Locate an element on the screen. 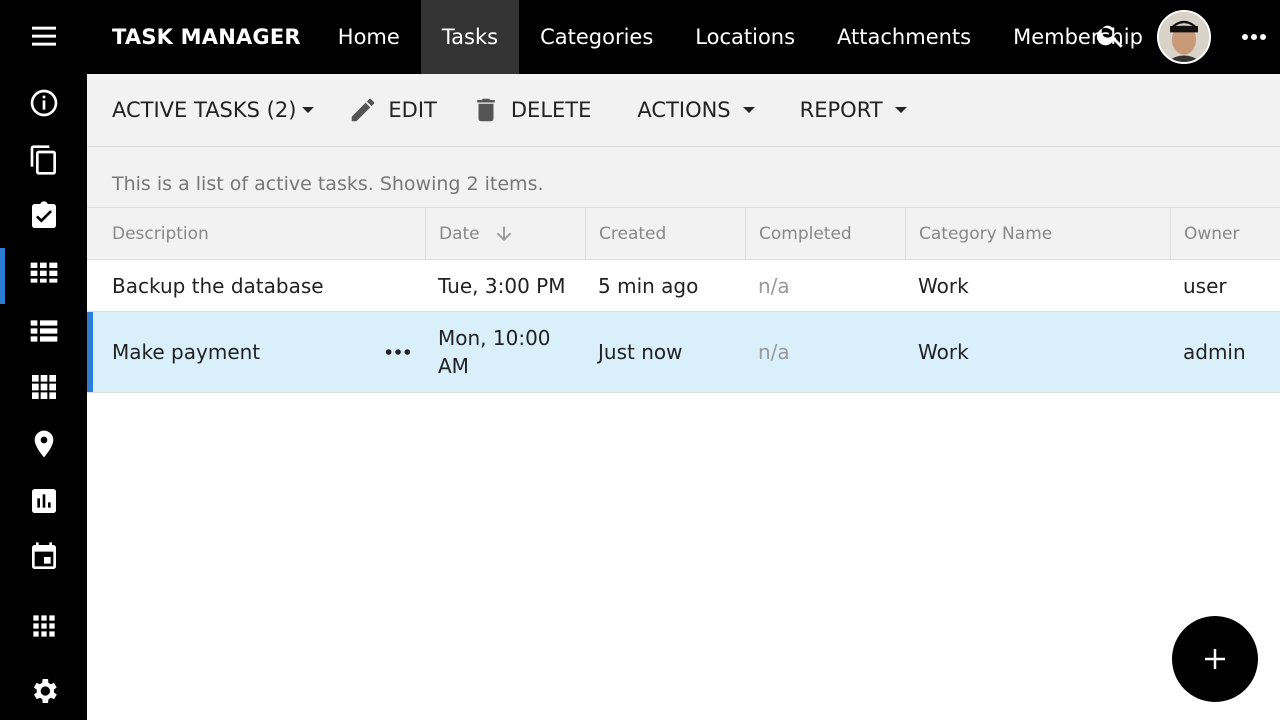 The width and height of the screenshot is (1280, 720). column-header-category: Category Name is located at coordinates (1037, 234).